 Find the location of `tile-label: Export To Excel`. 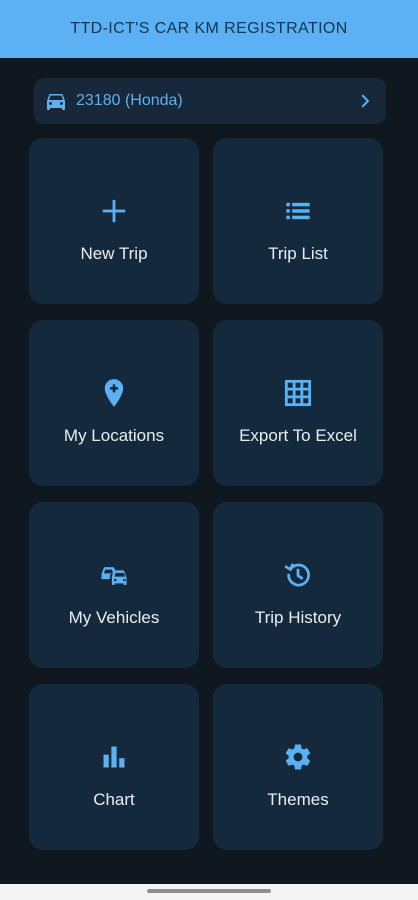

tile-label: Export To Excel is located at coordinates (298, 435).